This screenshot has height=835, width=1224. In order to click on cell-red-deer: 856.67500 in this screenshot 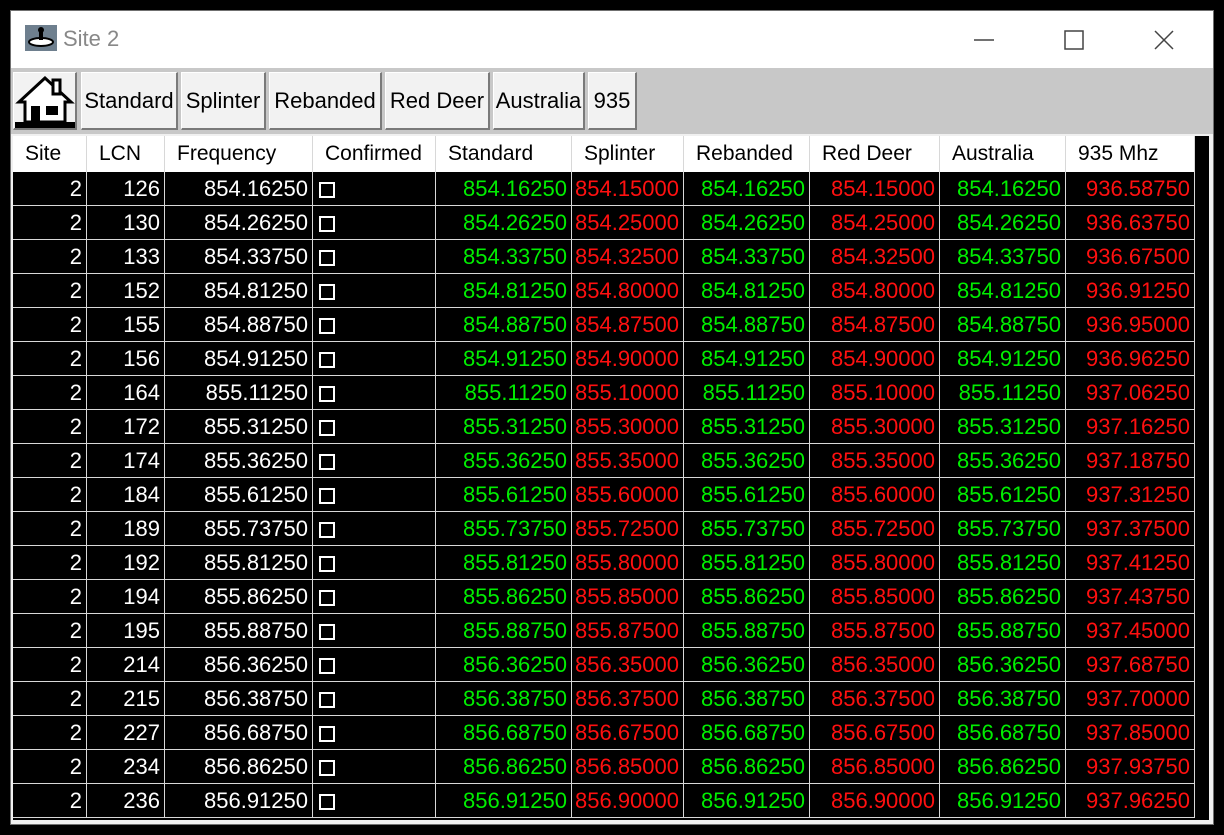, I will do `click(875, 733)`.